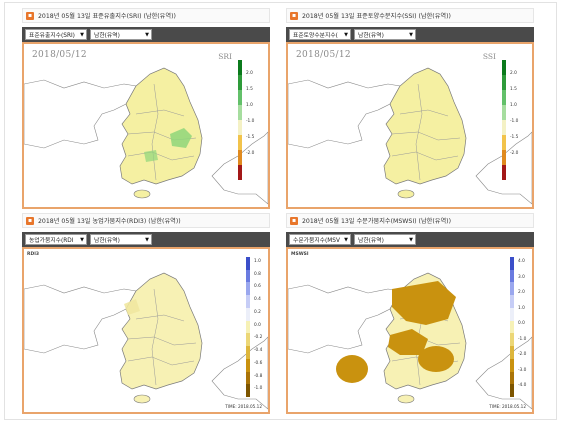  Describe the element at coordinates (258, 363) in the screenshot. I see `legend-label: -0.6` at that location.